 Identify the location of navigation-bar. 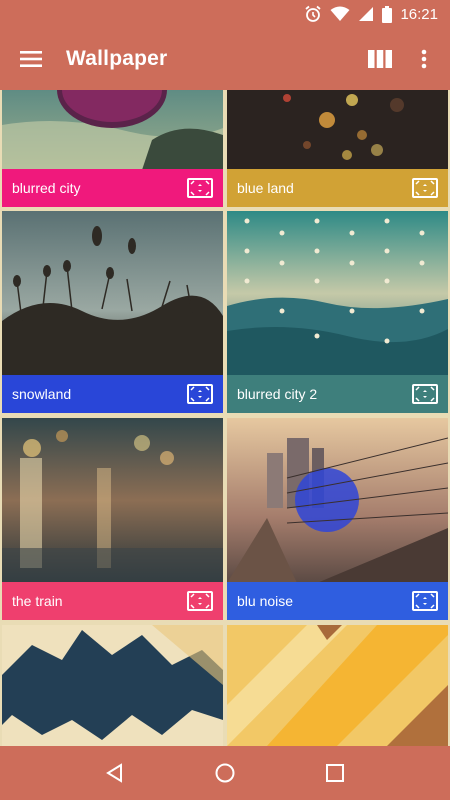
(225, 773).